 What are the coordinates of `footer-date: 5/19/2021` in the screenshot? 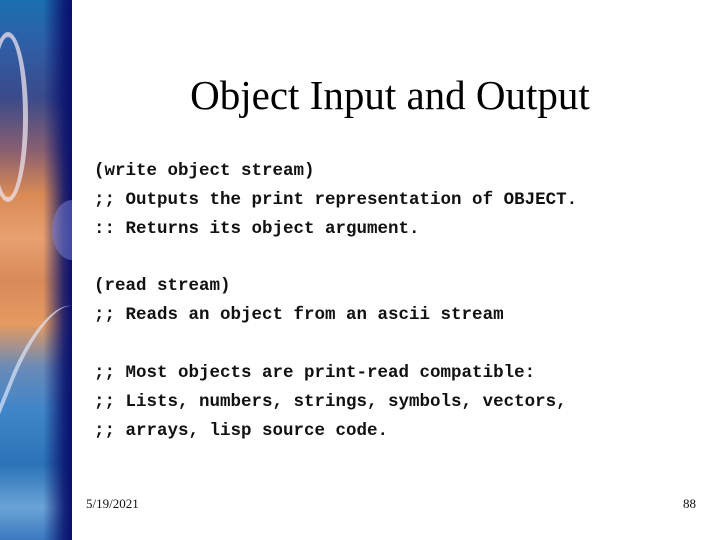 It's located at (112, 503).